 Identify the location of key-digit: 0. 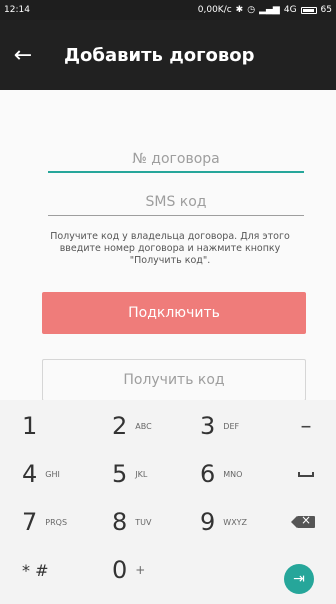
(120, 570).